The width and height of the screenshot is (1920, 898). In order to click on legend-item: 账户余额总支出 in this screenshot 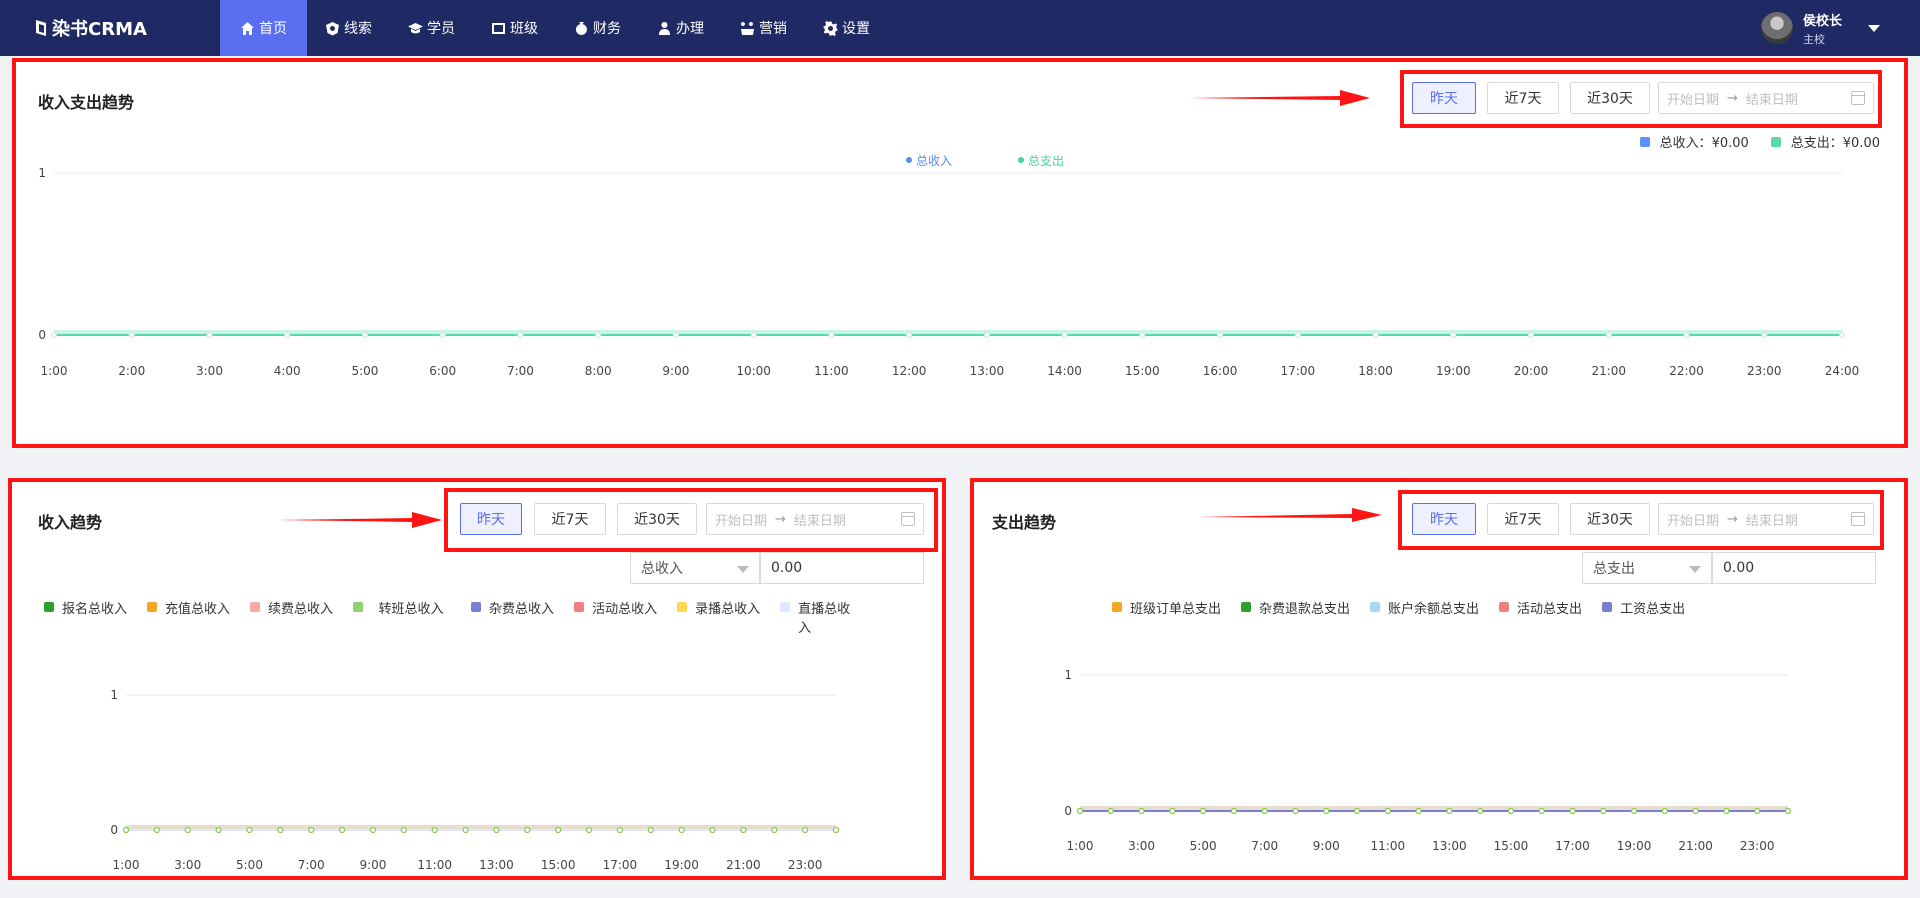, I will do `click(1424, 607)`.